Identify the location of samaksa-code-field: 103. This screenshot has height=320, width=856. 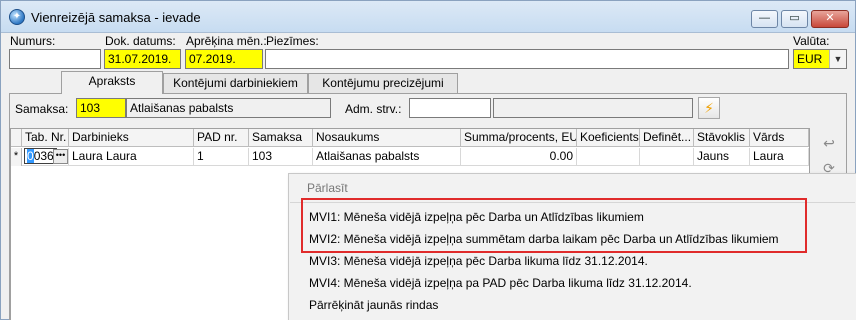
(101, 108).